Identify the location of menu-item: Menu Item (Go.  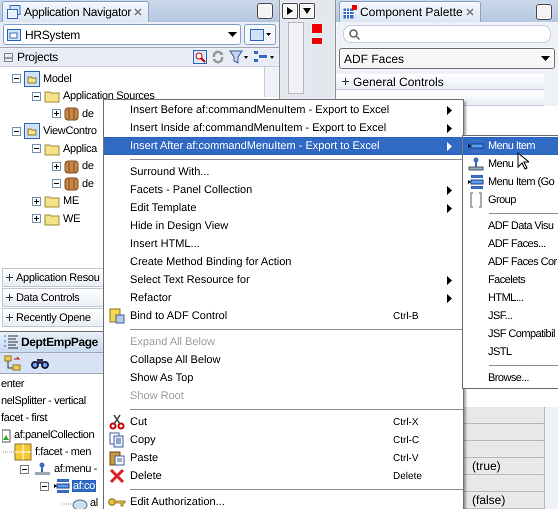
(510, 182).